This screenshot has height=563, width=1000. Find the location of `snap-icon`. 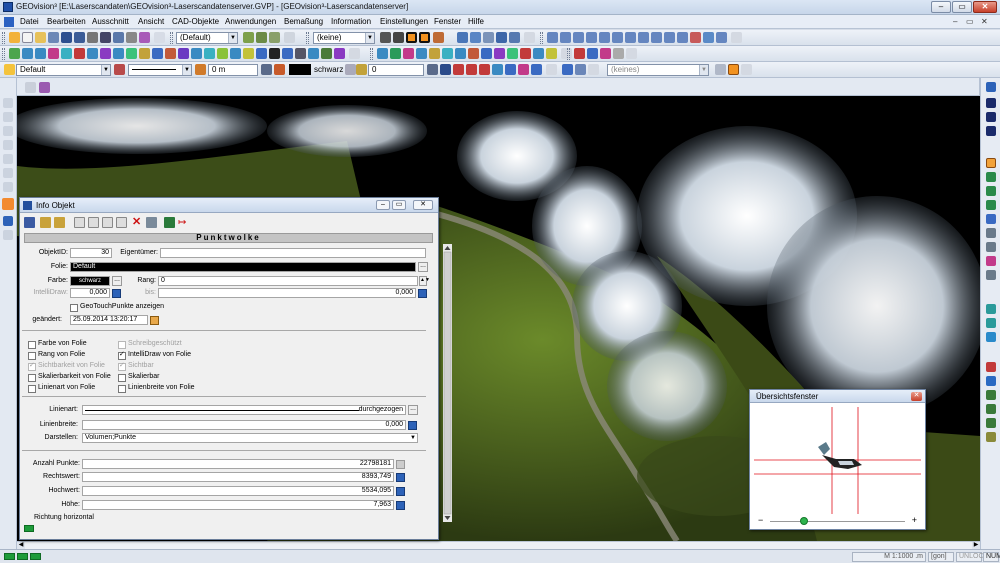

snap-icon is located at coordinates (170, 53).